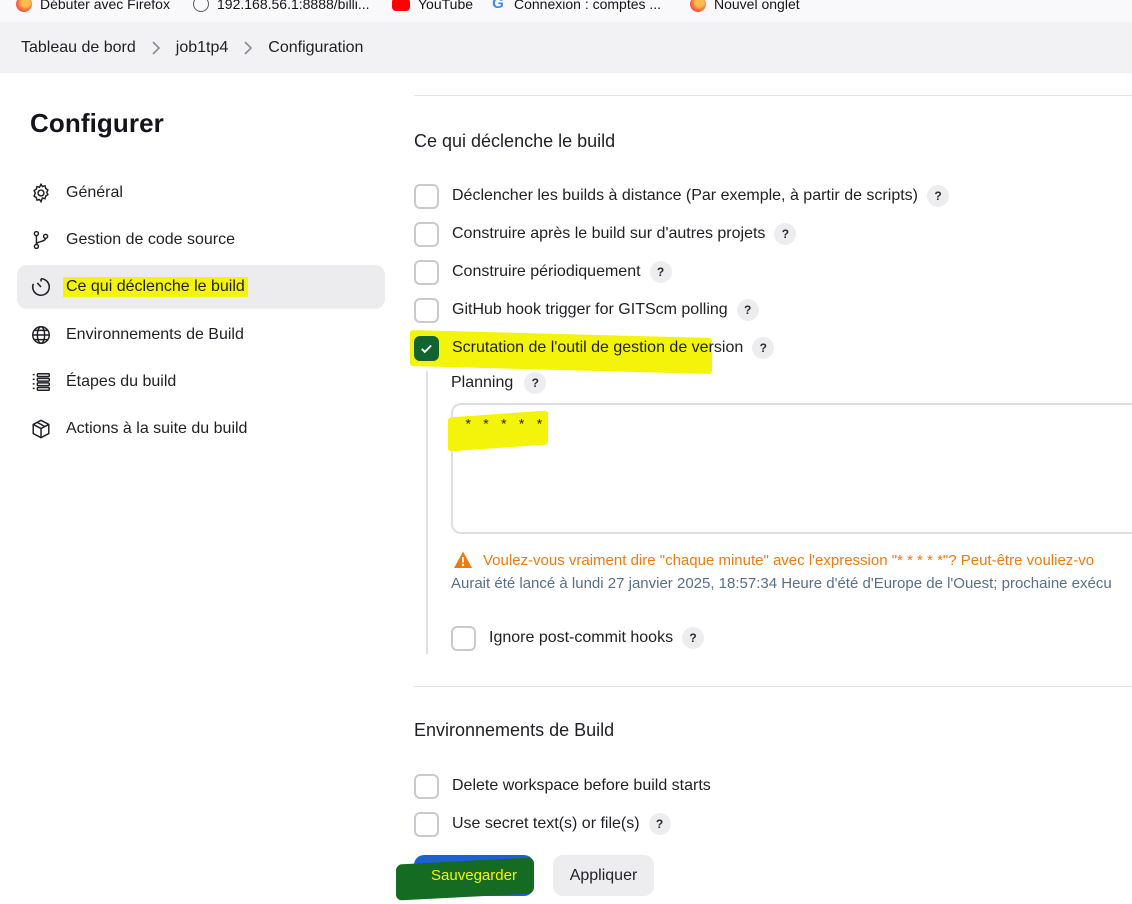 Image resolution: width=1132 pixels, height=904 pixels. What do you see at coordinates (155, 287) in the screenshot?
I see `sidebar-item-label: Ce qui déclenche le build` at bounding box center [155, 287].